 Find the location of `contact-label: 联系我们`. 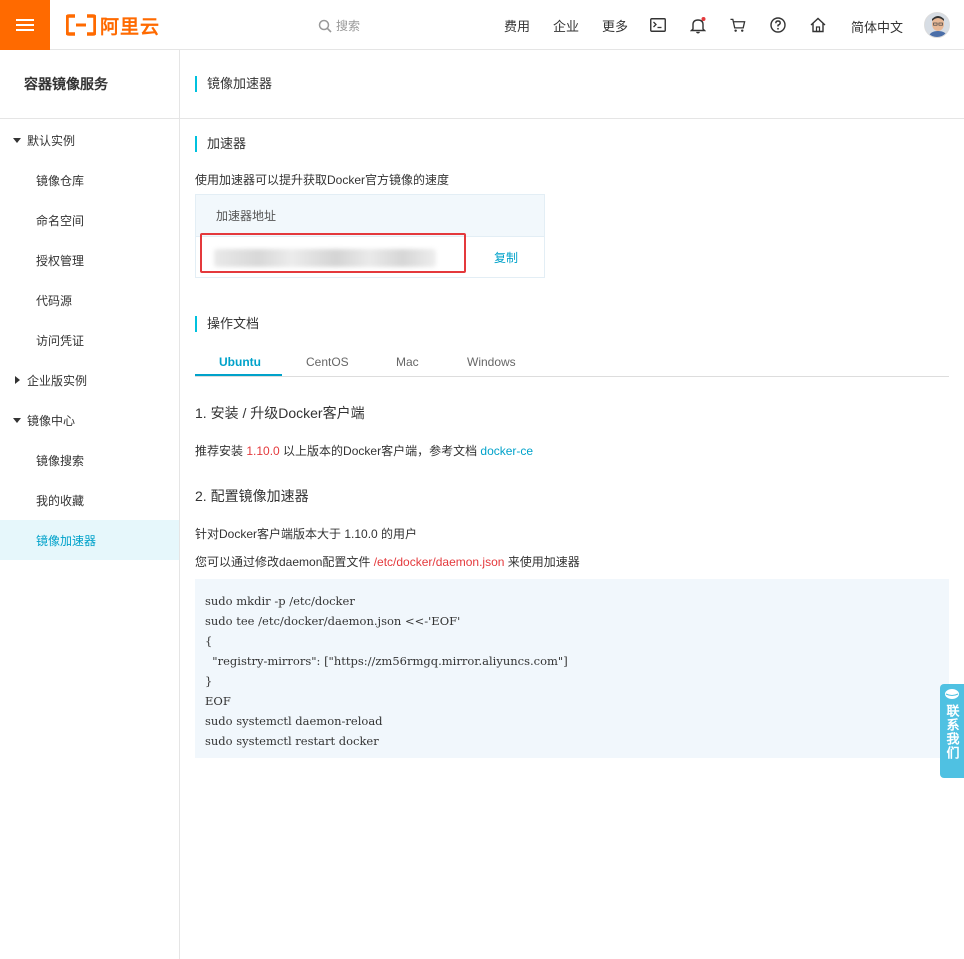

contact-label: 联系我们 is located at coordinates (952, 732).